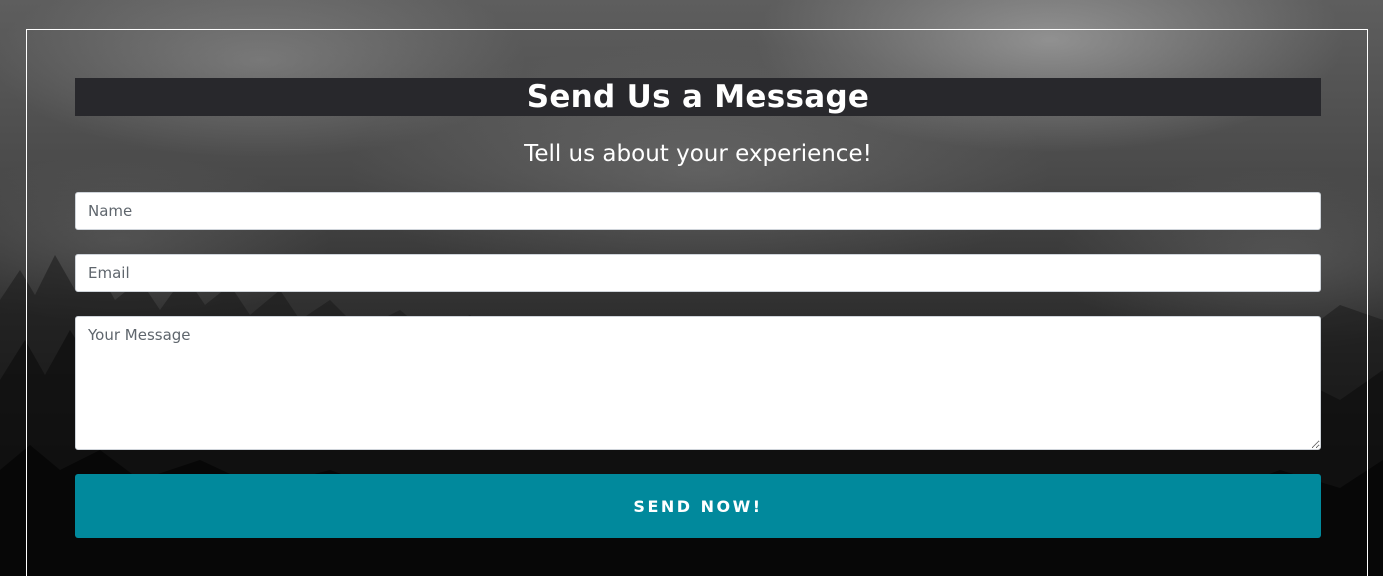 This screenshot has width=1383, height=576. What do you see at coordinates (698, 506) in the screenshot?
I see `send-now-button: SEND NOW!` at bounding box center [698, 506].